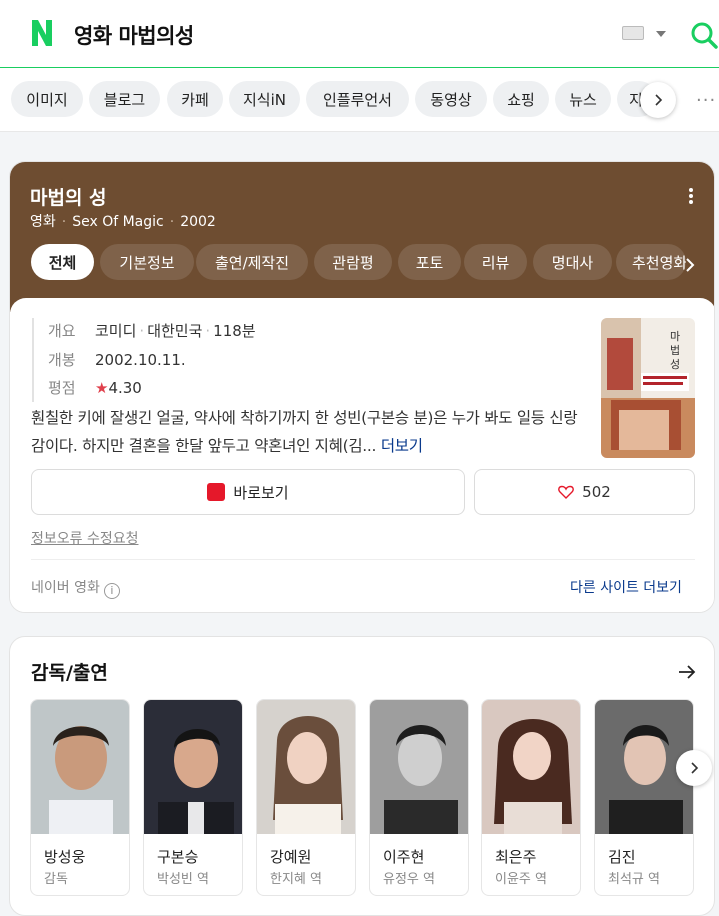 This screenshot has width=719, height=916. I want to click on divider, so click(363, 559).